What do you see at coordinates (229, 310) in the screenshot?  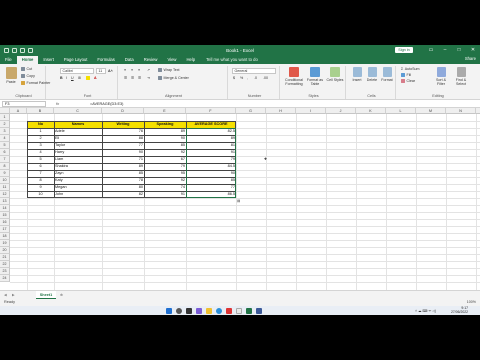 I see `office-icon` at bounding box center [229, 310].